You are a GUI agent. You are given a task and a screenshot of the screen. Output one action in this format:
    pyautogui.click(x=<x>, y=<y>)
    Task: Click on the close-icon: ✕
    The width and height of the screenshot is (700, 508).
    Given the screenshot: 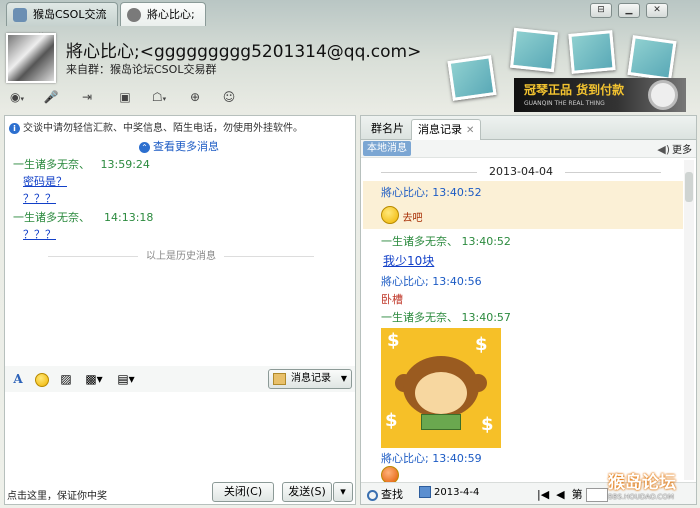 What is the action you would take?
    pyautogui.click(x=470, y=130)
    